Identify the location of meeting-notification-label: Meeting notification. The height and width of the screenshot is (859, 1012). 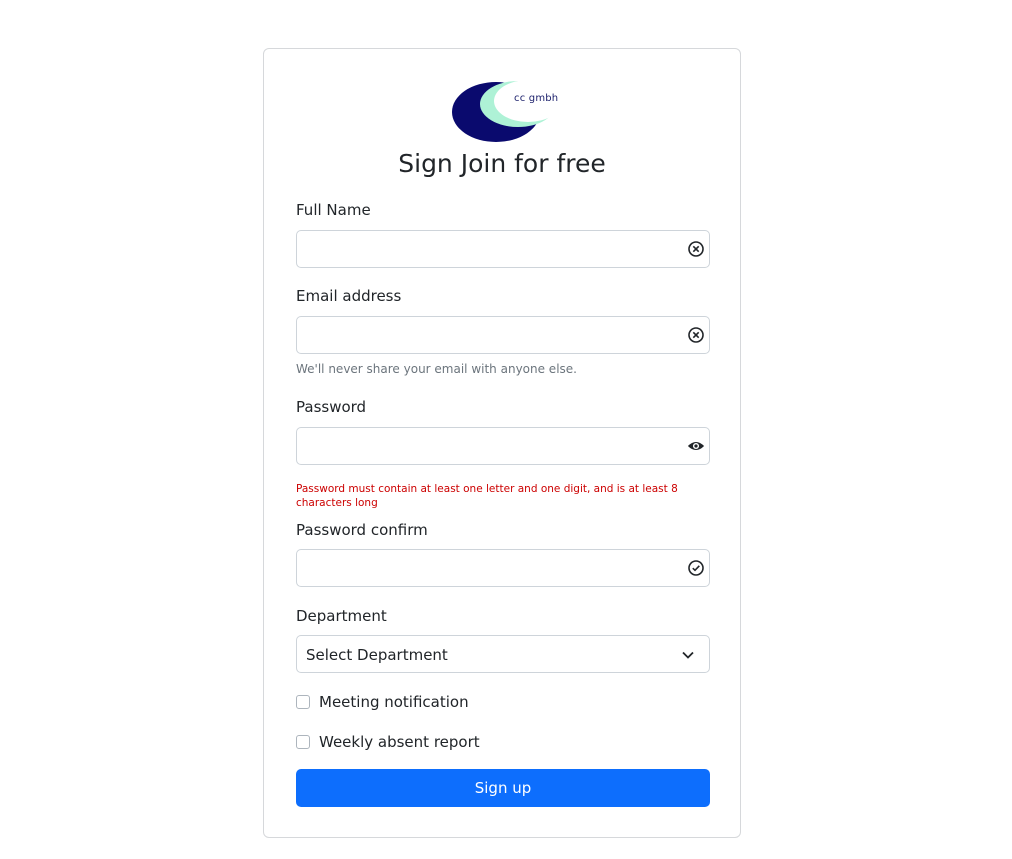
(394, 702).